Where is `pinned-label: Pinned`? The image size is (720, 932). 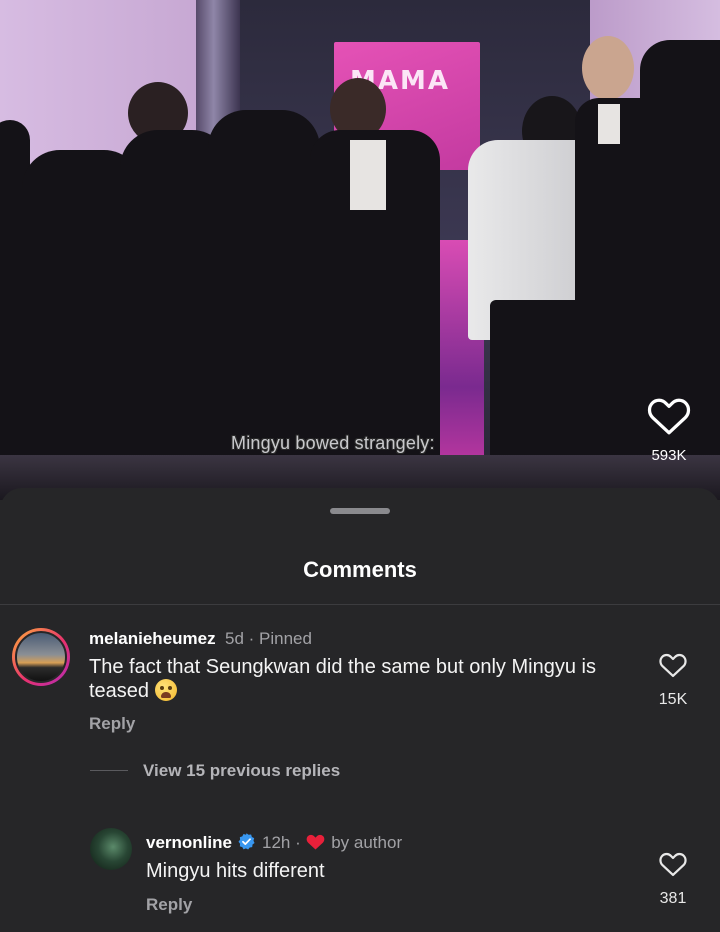 pinned-label: Pinned is located at coordinates (285, 638).